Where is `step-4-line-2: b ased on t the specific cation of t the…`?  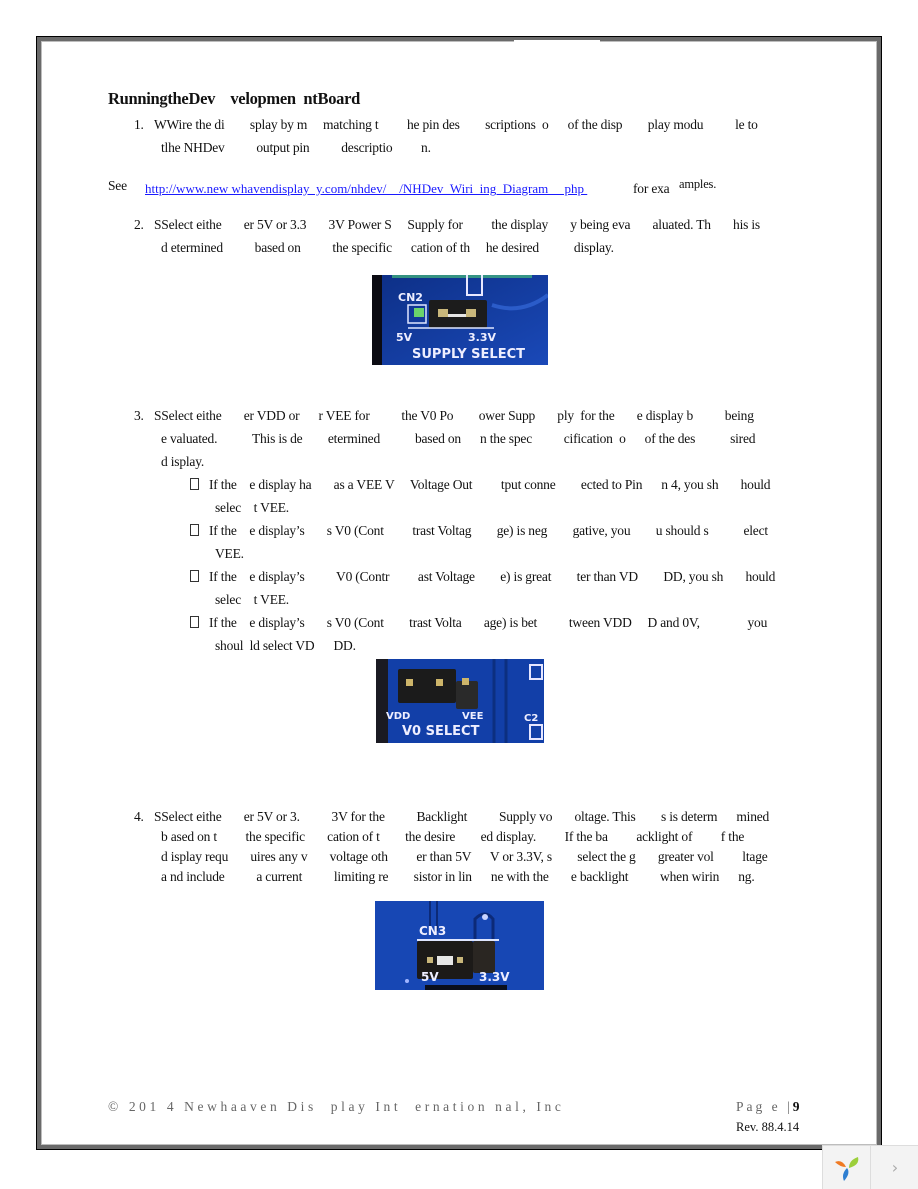
step-4-line-2: b ased on t the specific cation of t the… is located at coordinates (453, 836).